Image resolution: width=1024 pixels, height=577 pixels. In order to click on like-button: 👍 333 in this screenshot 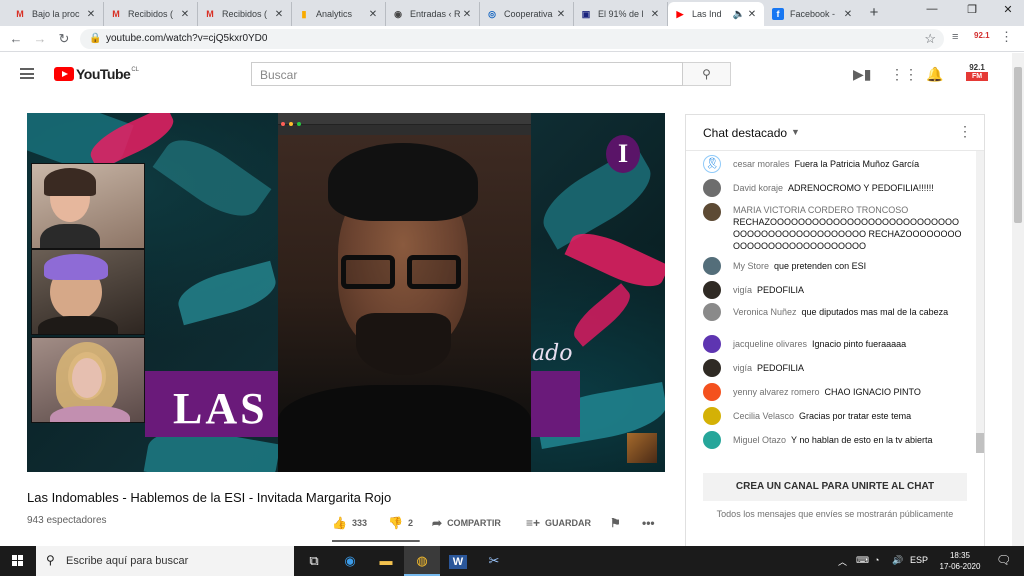, I will do `click(349, 523)`.